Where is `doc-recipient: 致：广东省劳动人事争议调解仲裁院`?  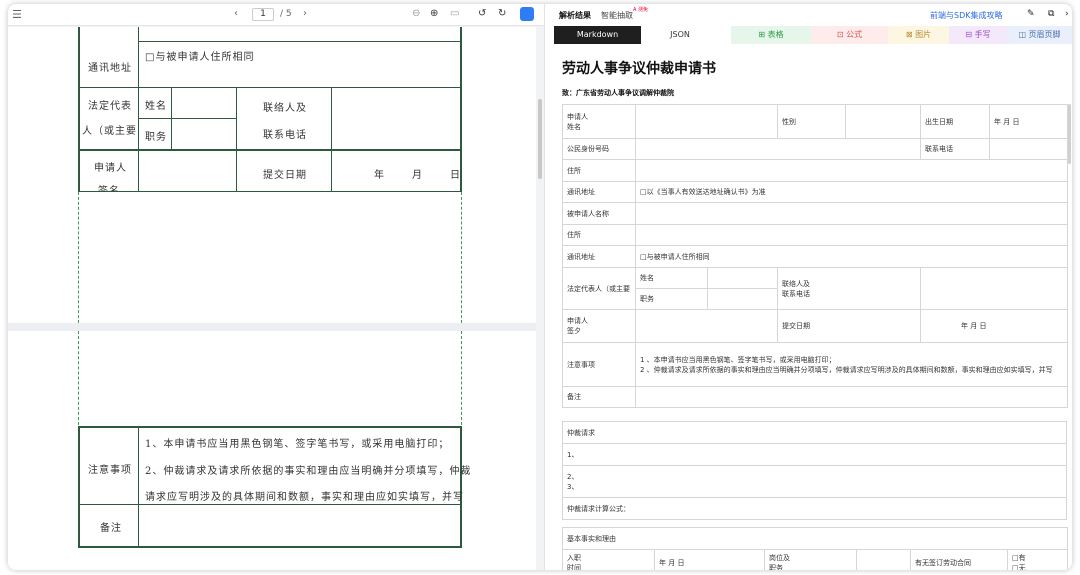 doc-recipient: 致：广东省劳动人事争议调解仲裁院 is located at coordinates (618, 93).